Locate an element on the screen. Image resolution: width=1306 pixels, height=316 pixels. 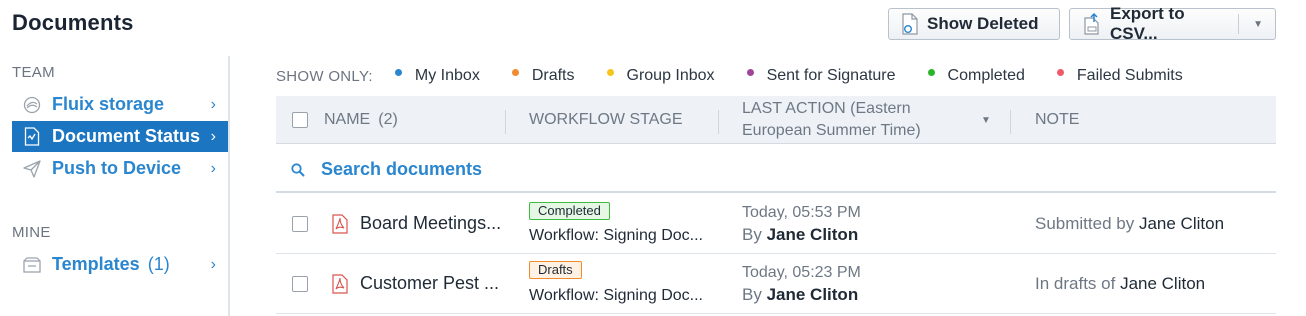
select-all-checkbox is located at coordinates (300, 120).